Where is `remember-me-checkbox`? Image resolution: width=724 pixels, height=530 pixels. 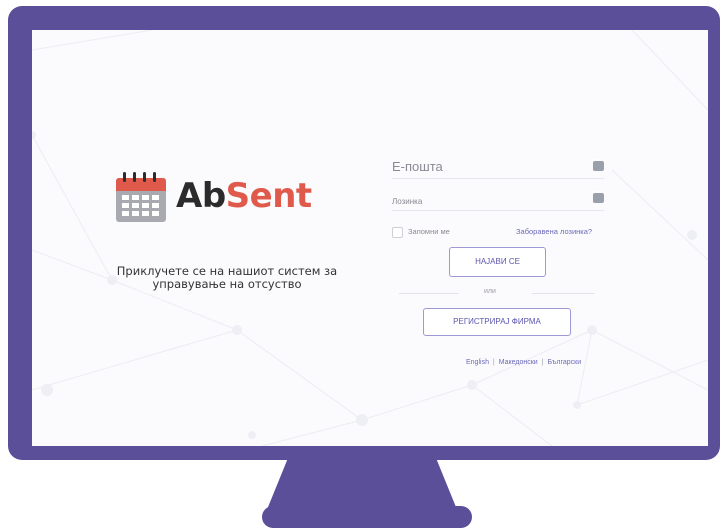
remember-me-checkbox is located at coordinates (397, 232).